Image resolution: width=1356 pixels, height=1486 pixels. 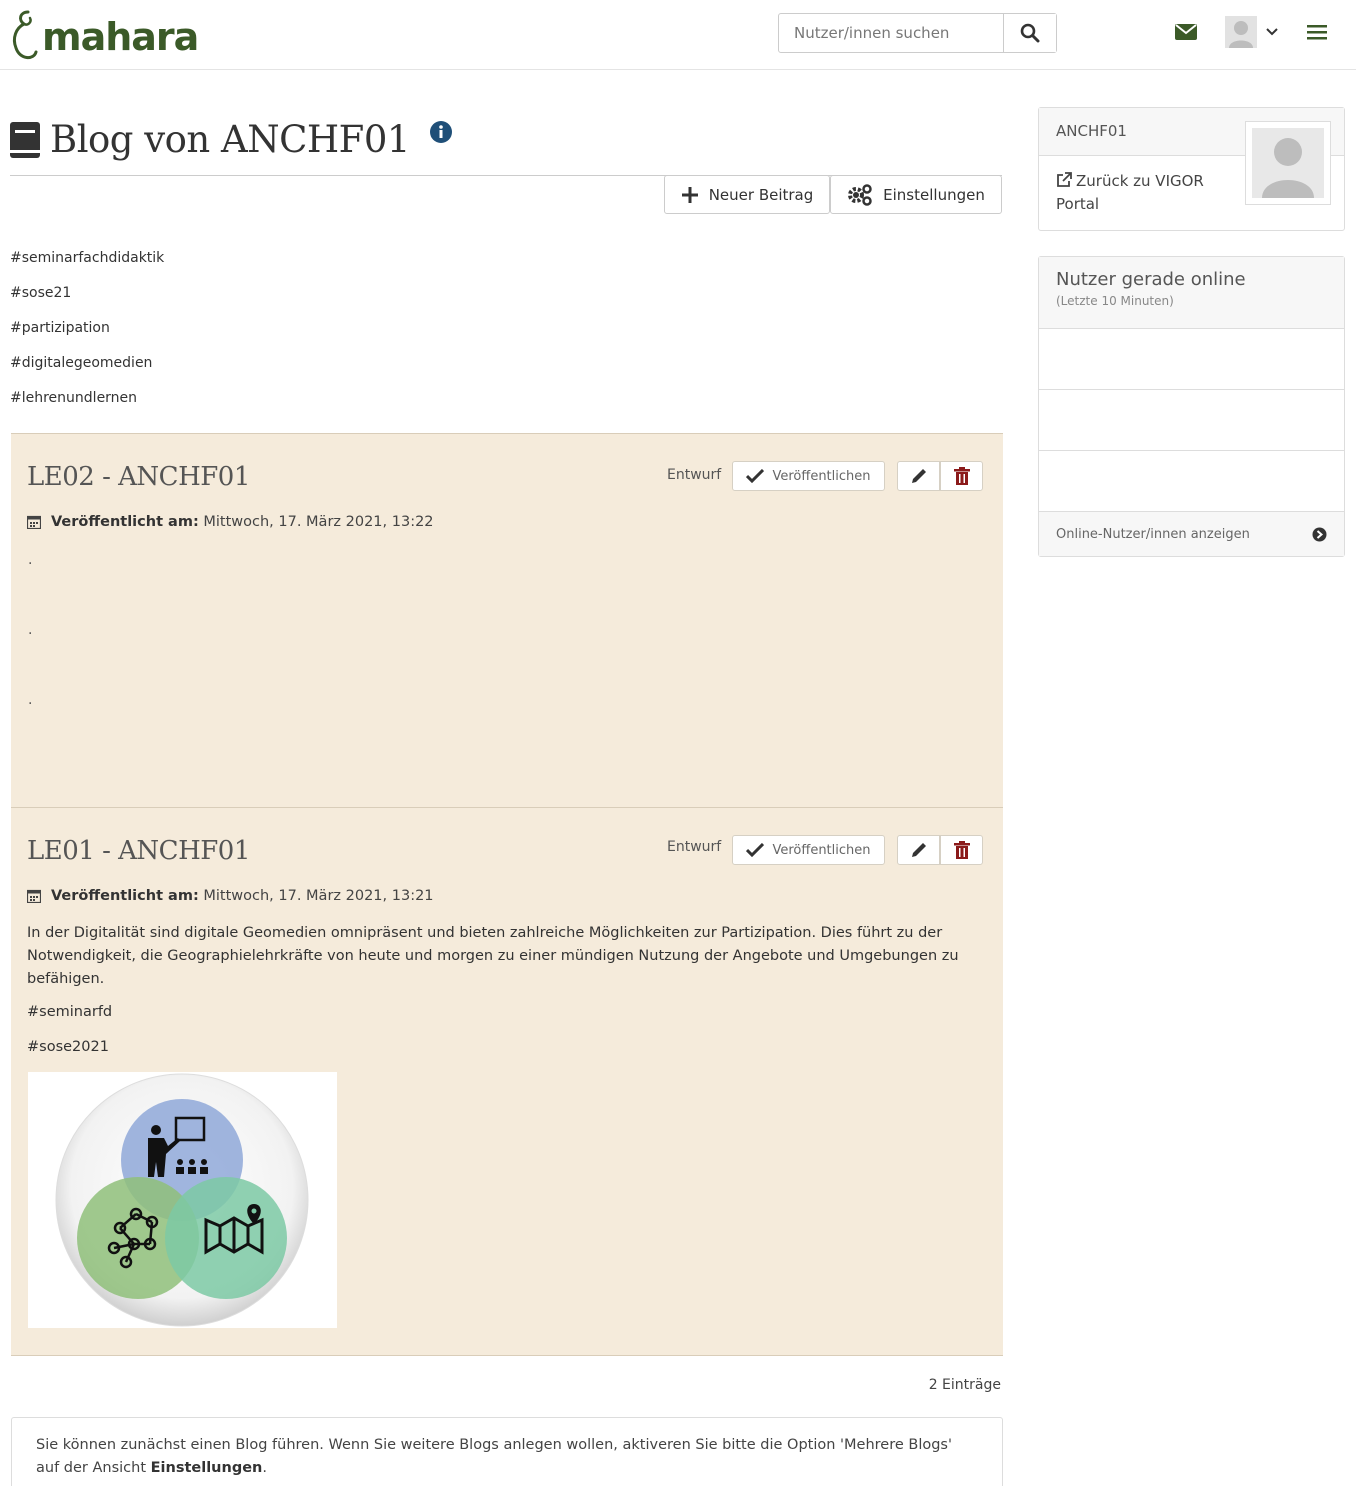 What do you see at coordinates (25, 34) in the screenshot?
I see `mahara-logo-mark-icon` at bounding box center [25, 34].